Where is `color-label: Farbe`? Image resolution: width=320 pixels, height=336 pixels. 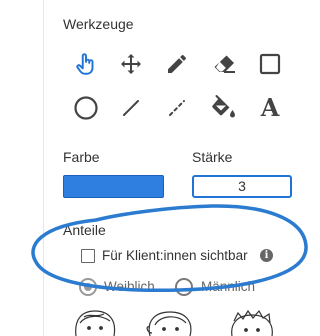 color-label: Farbe is located at coordinates (81, 157).